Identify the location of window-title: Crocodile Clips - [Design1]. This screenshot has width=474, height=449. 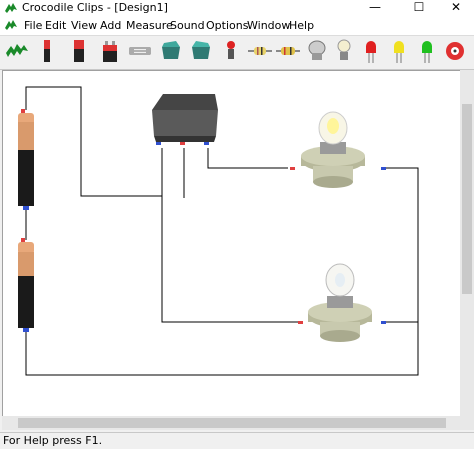
(95, 7).